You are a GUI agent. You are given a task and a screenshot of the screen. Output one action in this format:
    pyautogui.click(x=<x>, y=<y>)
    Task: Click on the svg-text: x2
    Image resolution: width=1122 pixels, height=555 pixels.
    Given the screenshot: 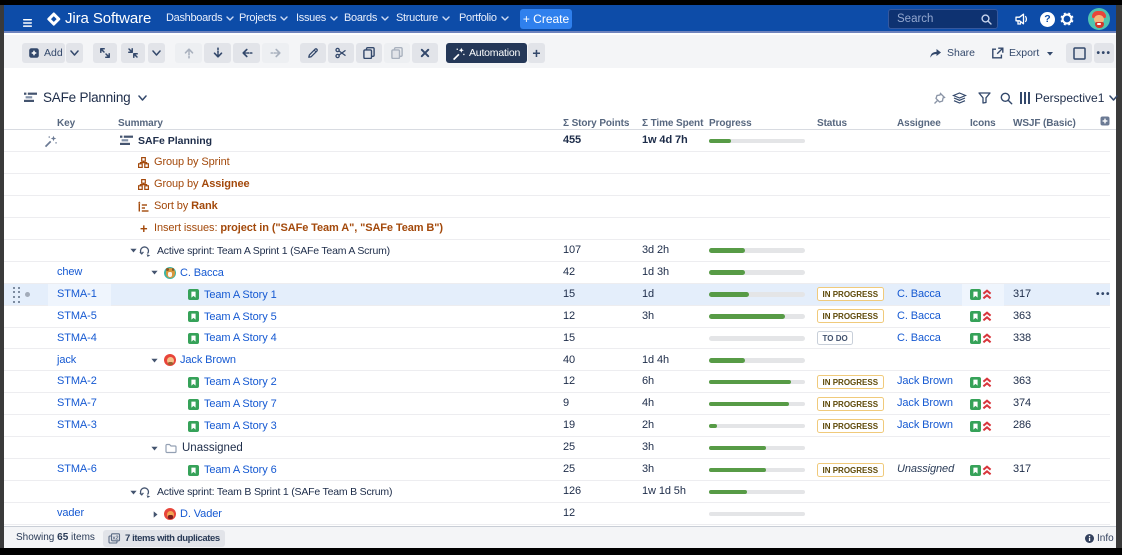 What is the action you would take?
    pyautogui.click(x=115, y=538)
    